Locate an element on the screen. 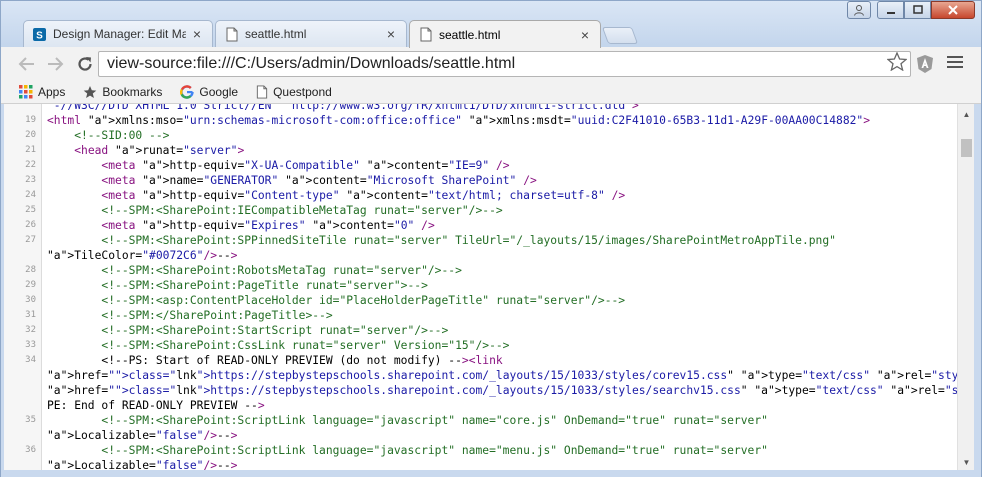  forward-button is located at coordinates (55, 64).